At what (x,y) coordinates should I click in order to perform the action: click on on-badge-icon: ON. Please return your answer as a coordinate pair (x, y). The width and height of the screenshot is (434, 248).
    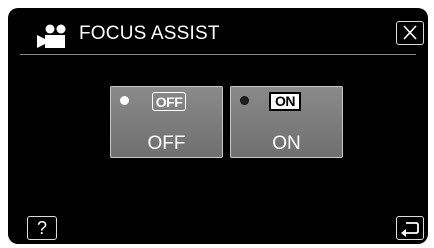
    Looking at the image, I should click on (285, 101).